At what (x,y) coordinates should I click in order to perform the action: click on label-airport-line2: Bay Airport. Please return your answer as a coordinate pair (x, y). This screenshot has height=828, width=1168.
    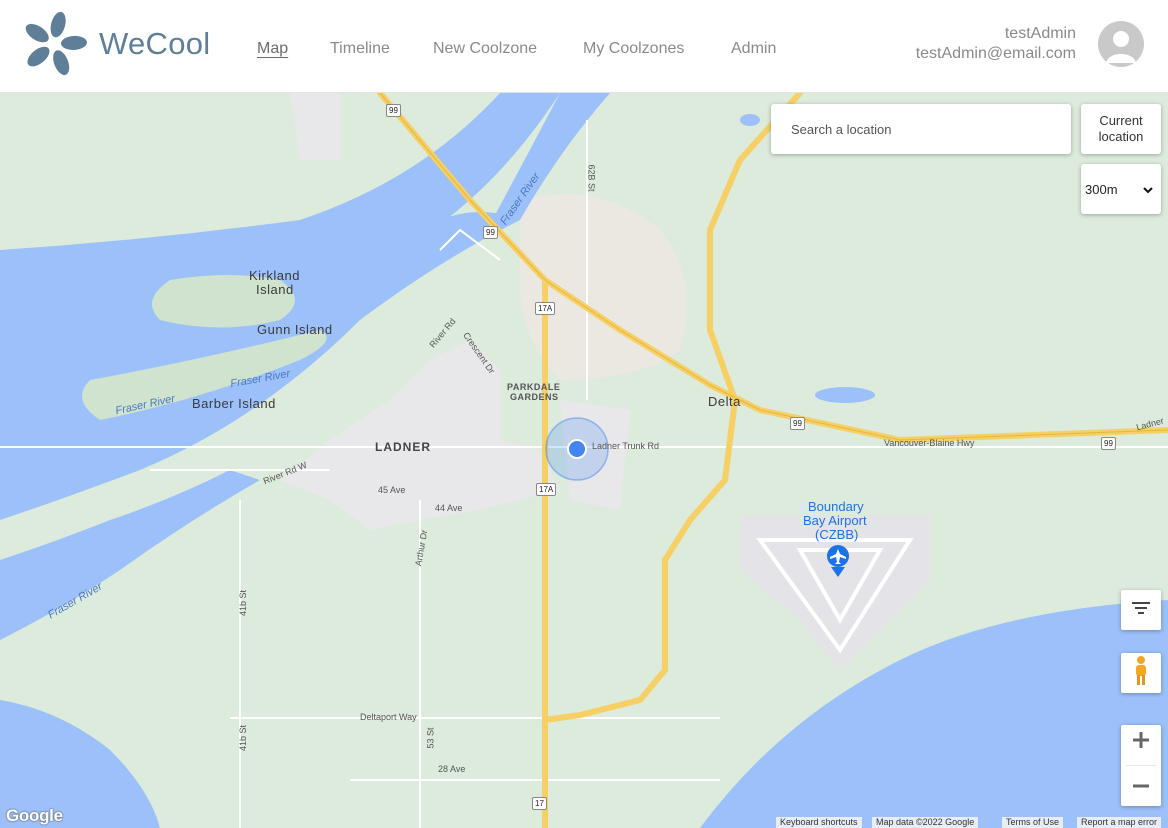
    Looking at the image, I should click on (835, 520).